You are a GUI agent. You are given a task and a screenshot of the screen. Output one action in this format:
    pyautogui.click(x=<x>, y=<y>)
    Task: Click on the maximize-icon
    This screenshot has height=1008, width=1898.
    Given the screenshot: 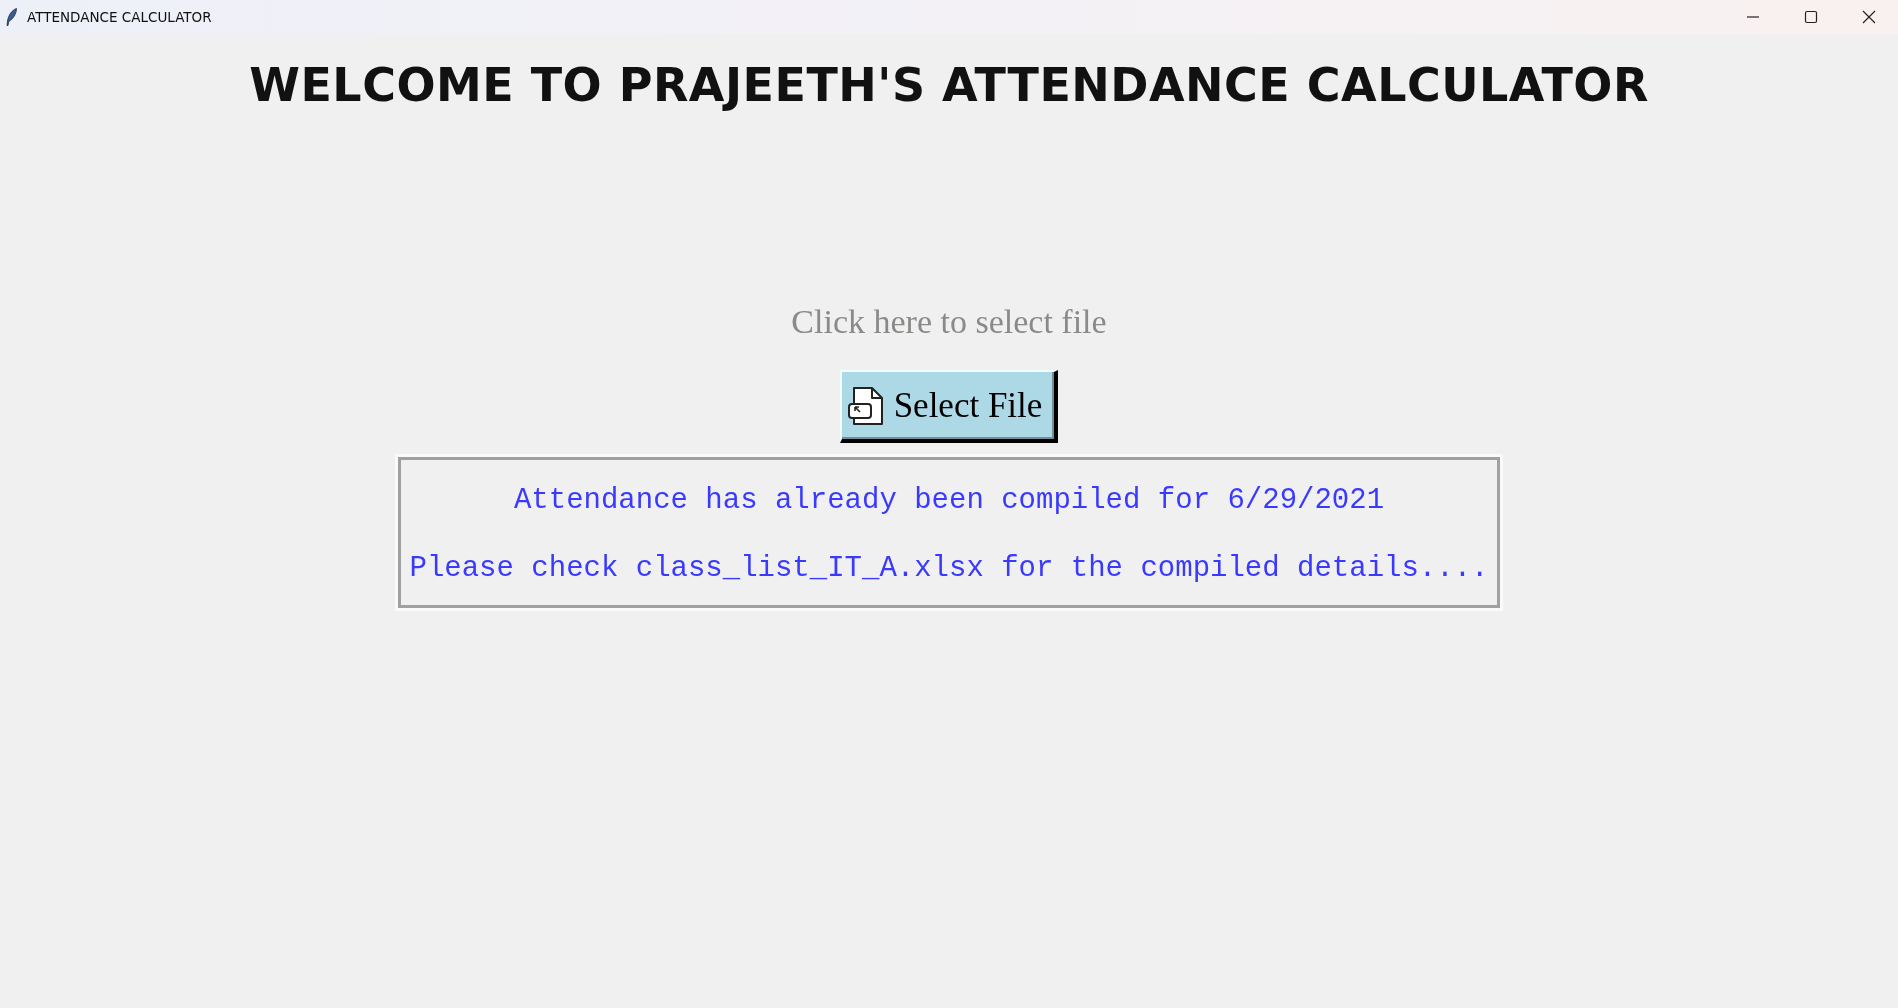 What is the action you would take?
    pyautogui.click(x=1811, y=17)
    